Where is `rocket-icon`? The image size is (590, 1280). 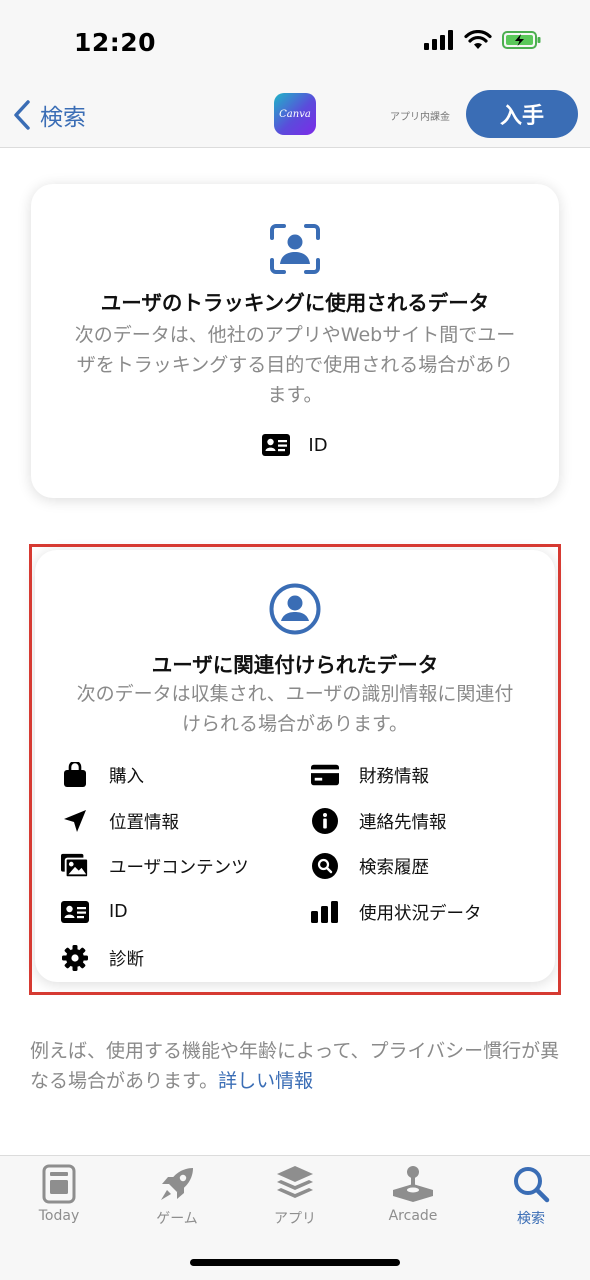 rocket-icon is located at coordinates (177, 1184).